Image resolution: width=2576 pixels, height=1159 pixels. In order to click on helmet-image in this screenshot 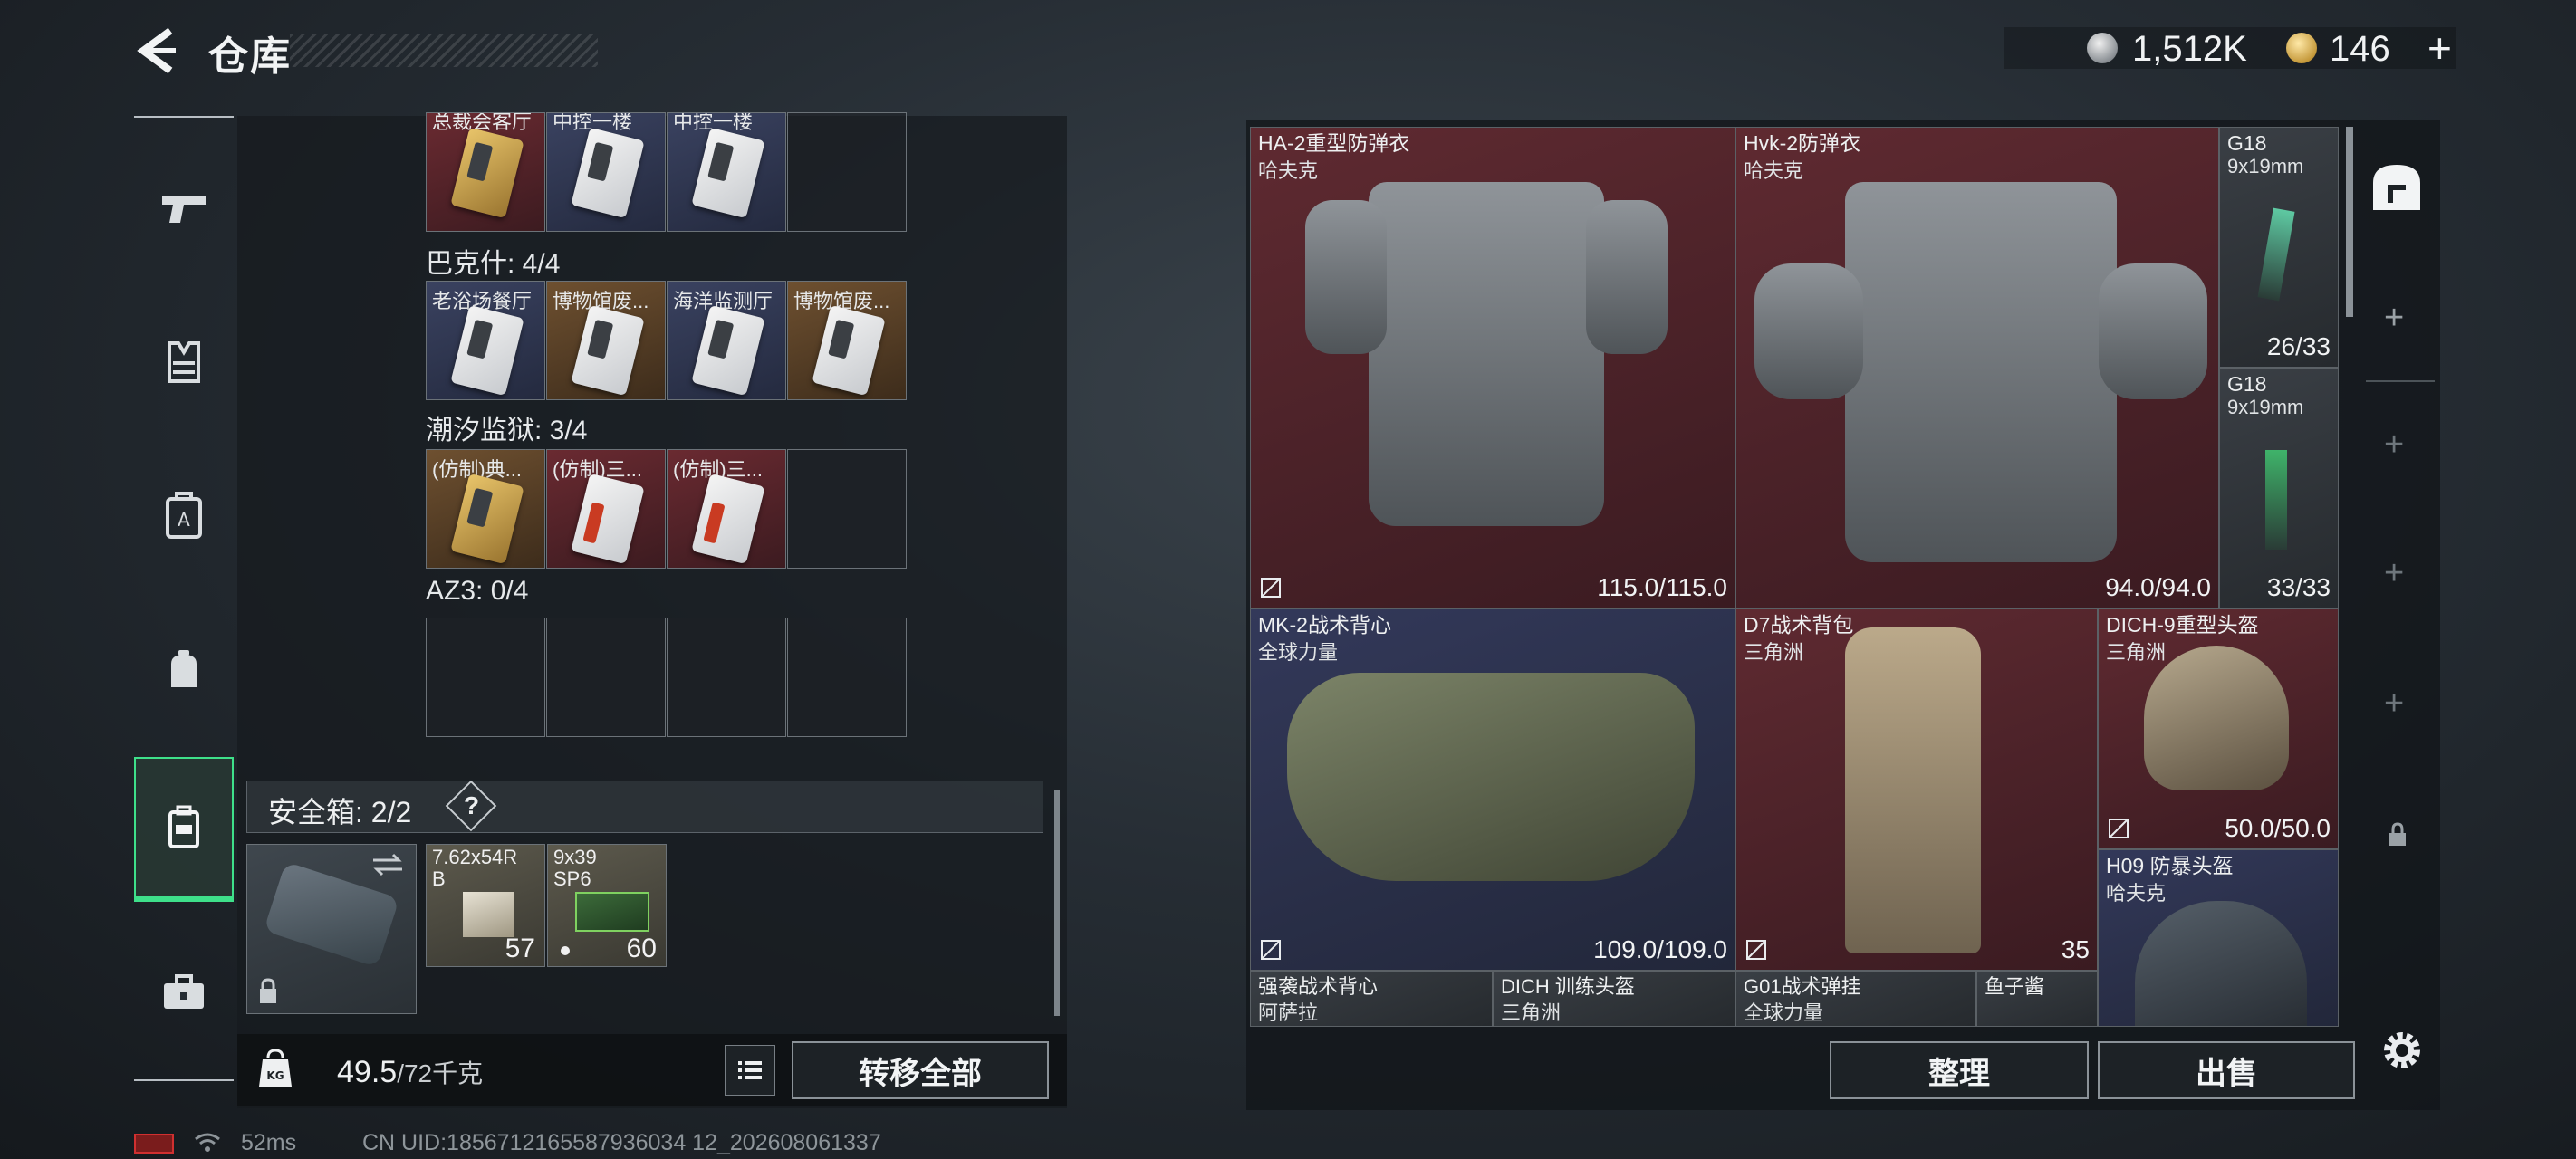, I will do `click(2216, 718)`.